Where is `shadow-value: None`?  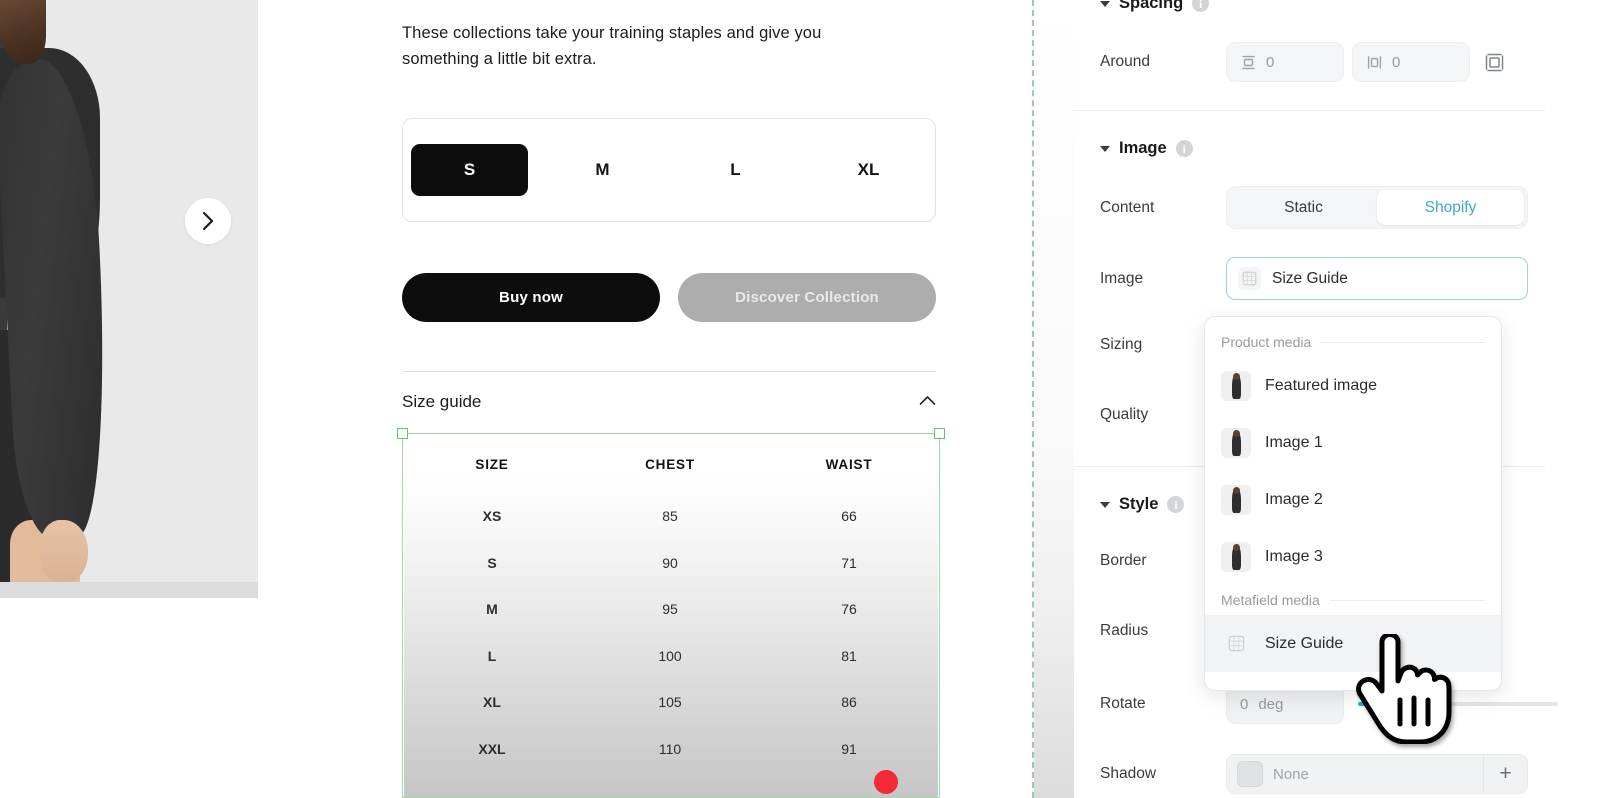
shadow-value: None is located at coordinates (1291, 774).